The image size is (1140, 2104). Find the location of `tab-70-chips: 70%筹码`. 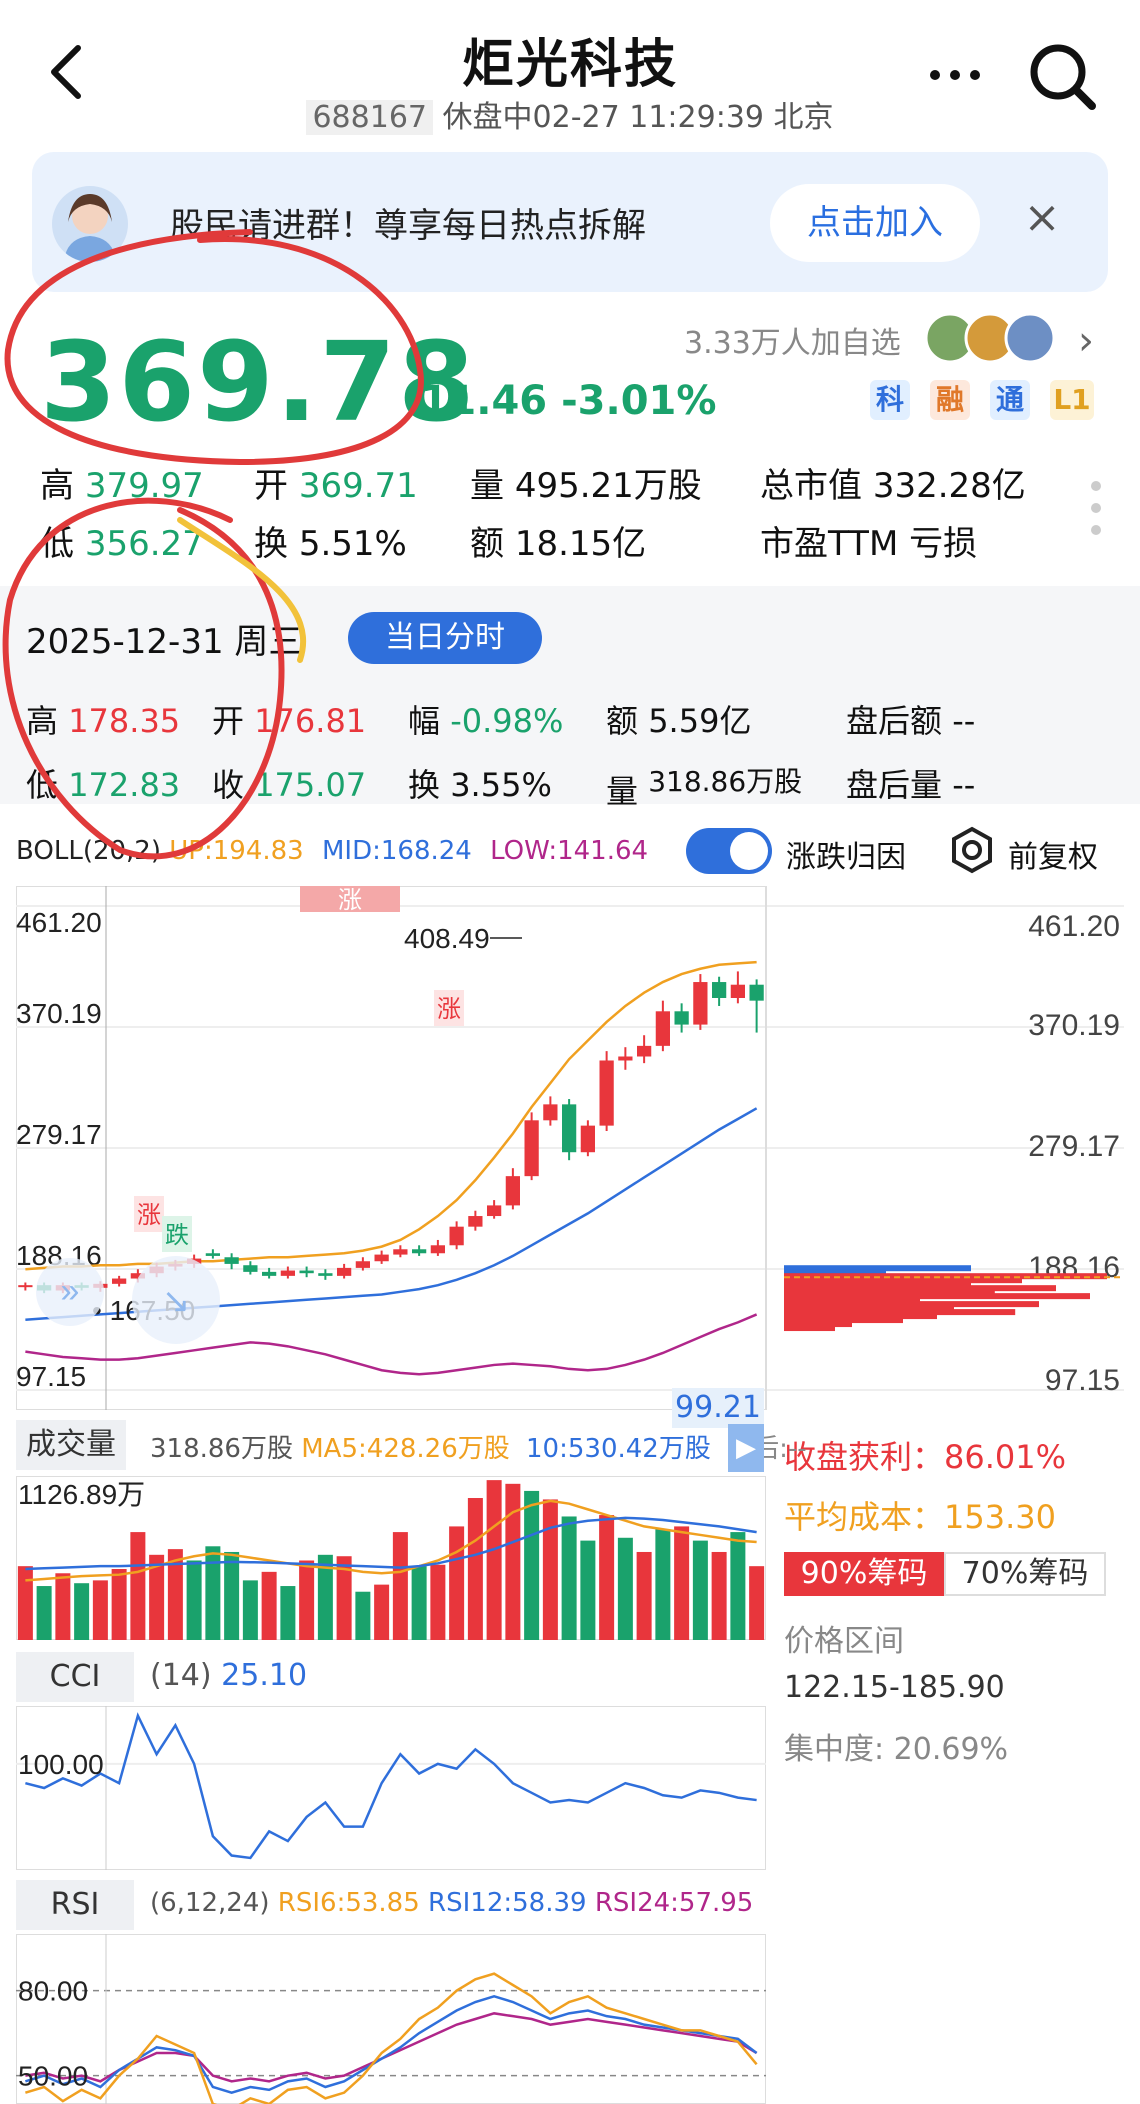

tab-70-chips: 70%筹码 is located at coordinates (1025, 1574).